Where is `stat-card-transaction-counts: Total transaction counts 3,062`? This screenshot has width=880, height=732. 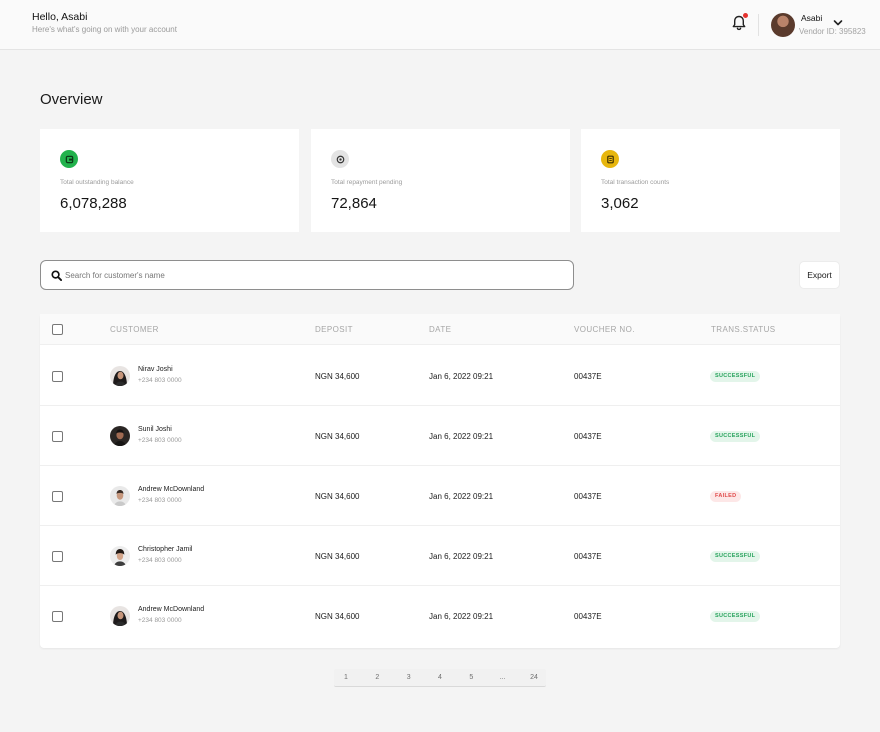
stat-card-transaction-counts: Total transaction counts 3,062 is located at coordinates (710, 180).